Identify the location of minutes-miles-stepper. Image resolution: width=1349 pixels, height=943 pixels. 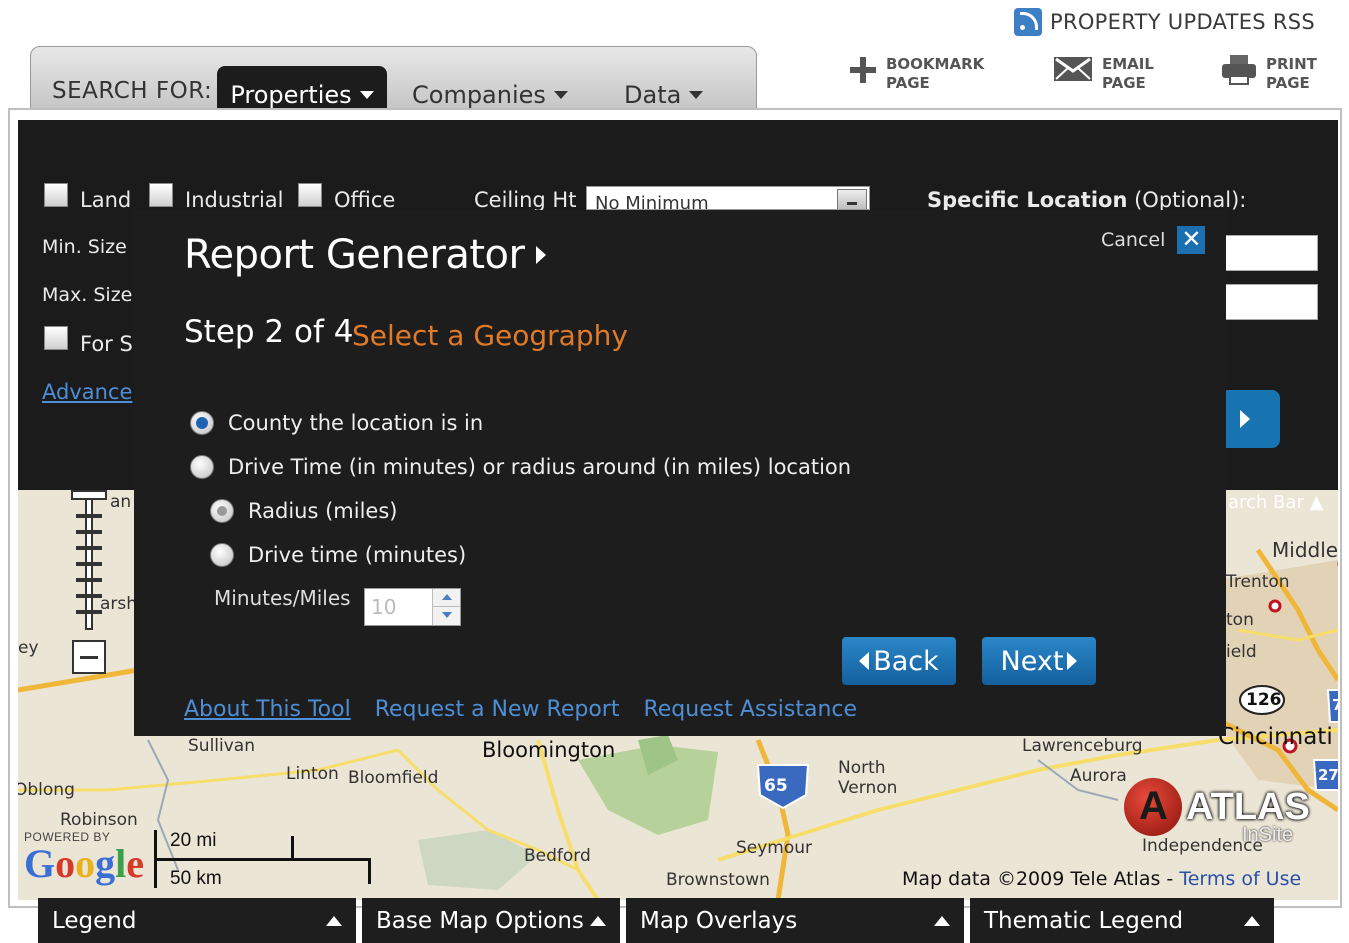
(412, 607).